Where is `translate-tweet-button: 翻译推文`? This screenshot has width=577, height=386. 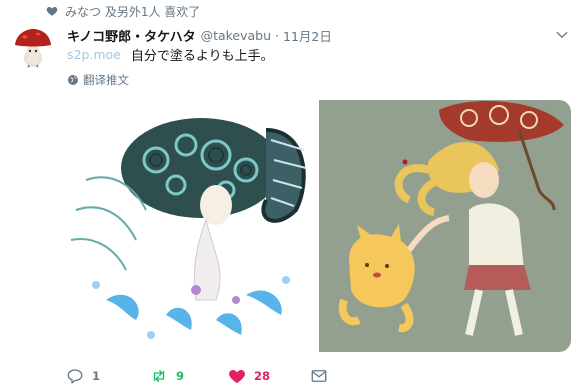 translate-tweet-button: 翻译推文 is located at coordinates (98, 80).